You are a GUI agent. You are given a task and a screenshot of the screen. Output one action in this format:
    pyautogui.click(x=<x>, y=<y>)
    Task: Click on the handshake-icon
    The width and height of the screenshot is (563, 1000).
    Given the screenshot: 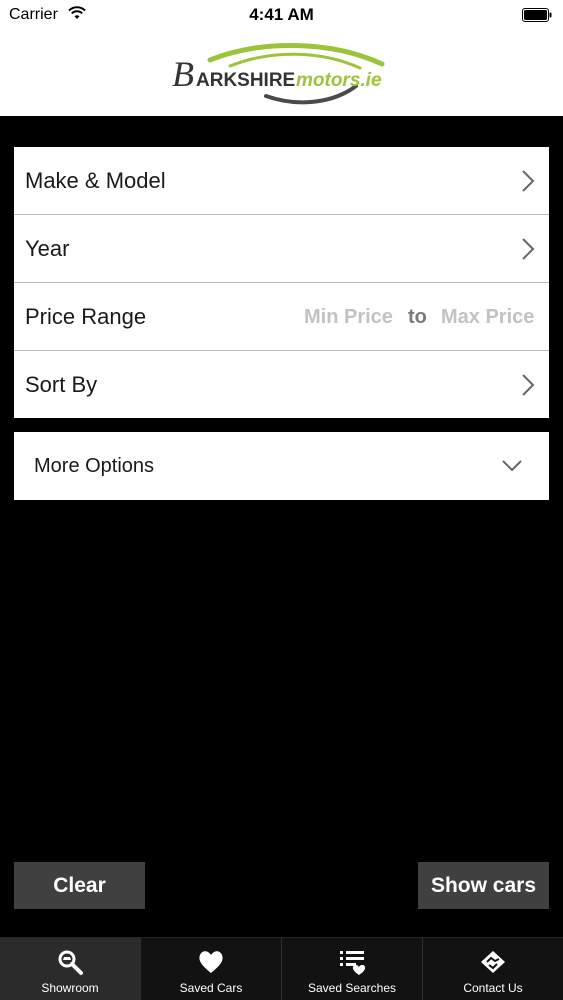 What is the action you would take?
    pyautogui.click(x=493, y=962)
    